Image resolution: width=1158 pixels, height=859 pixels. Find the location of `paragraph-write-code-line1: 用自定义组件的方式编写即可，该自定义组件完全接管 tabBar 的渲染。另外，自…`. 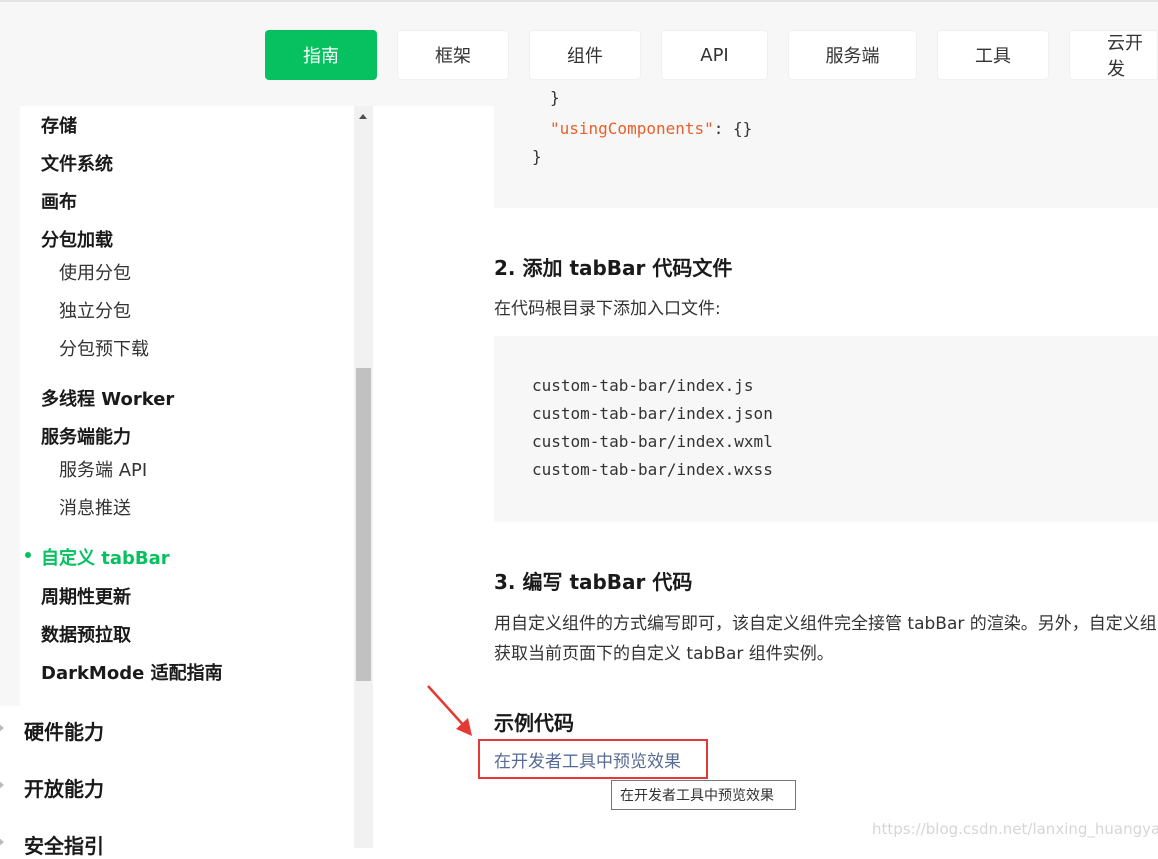

paragraph-write-code-line1: 用自定义组件的方式编写即可，该自定义组件完全接管 tabBar 的渲染。另外，自… is located at coordinates (825, 624).